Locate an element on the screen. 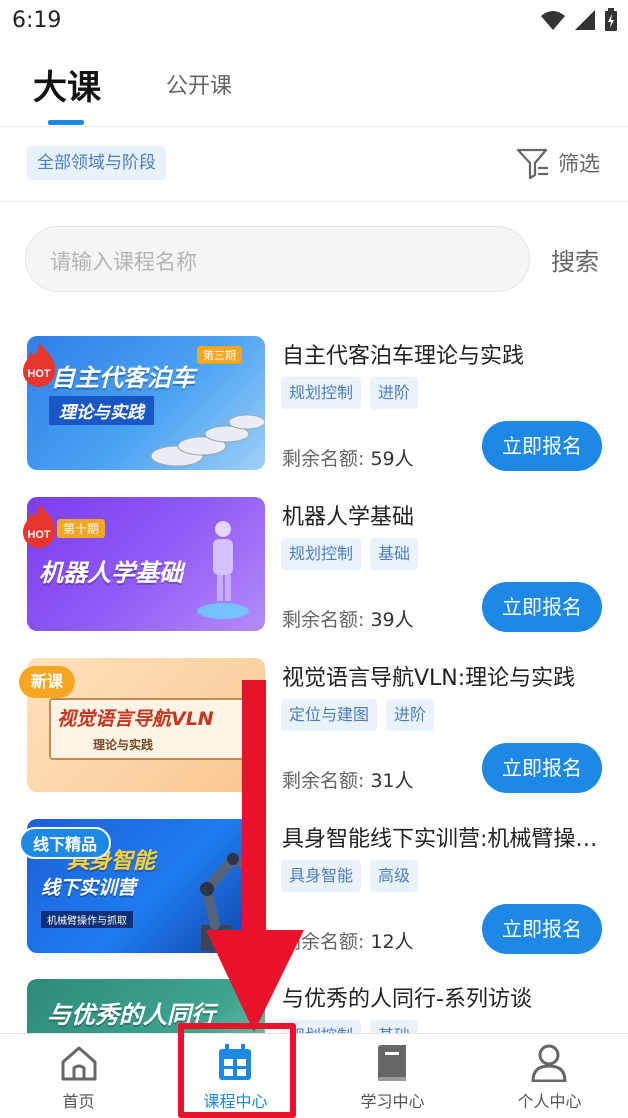 The image size is (628, 1118). remaining-count: 31人 is located at coordinates (392, 781).